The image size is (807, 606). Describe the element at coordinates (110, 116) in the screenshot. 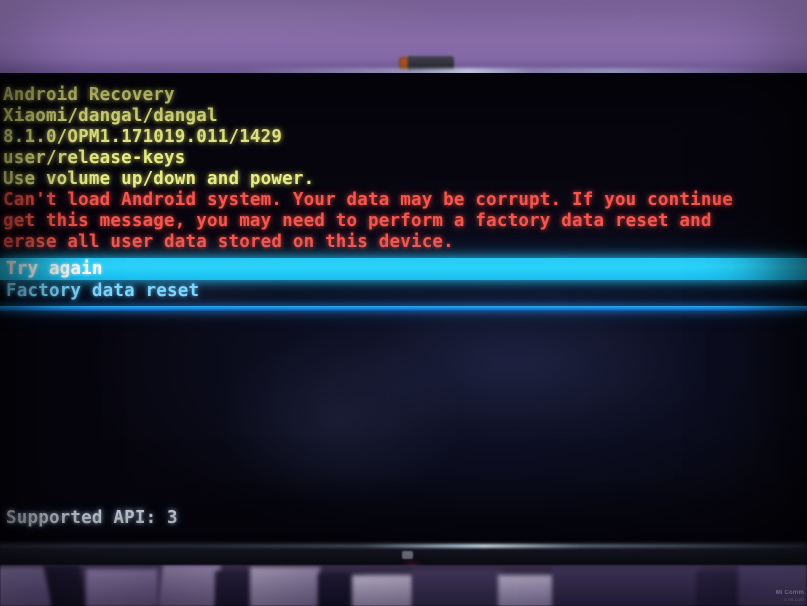

I see `device-identifier: Xiaomi/dangal/dangal` at that location.